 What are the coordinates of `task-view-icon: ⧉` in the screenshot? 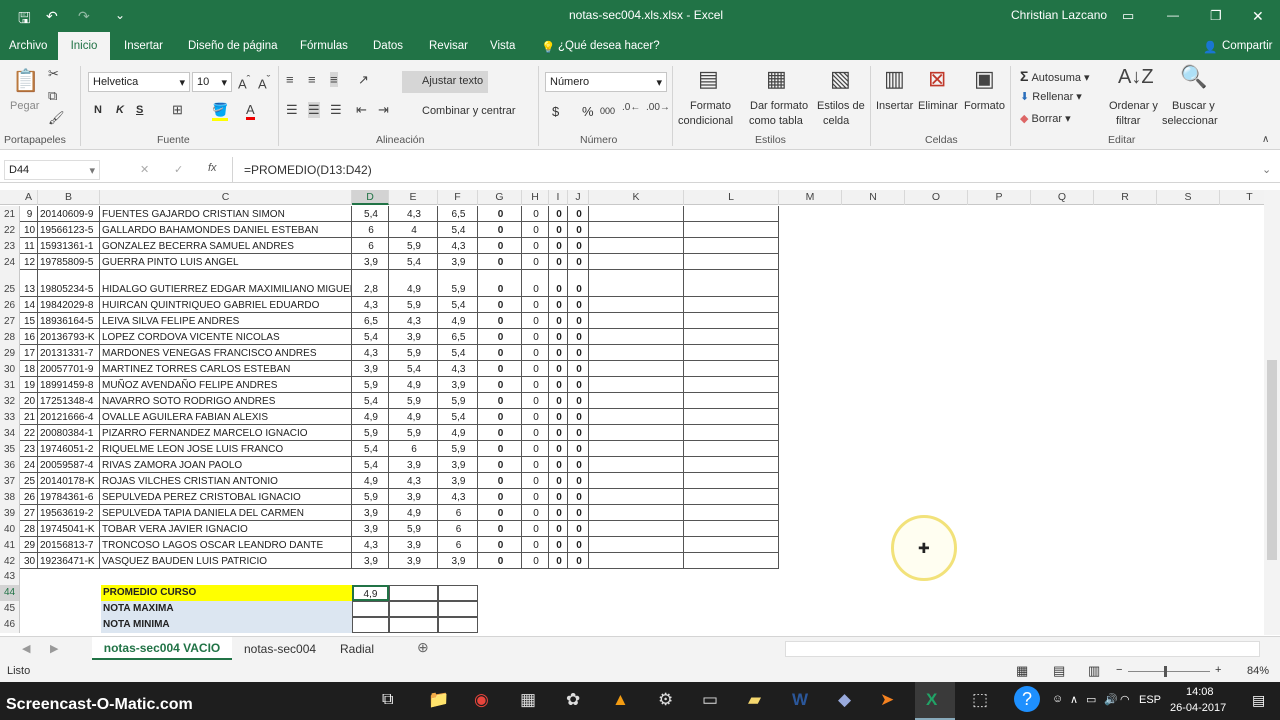 It's located at (387, 700).